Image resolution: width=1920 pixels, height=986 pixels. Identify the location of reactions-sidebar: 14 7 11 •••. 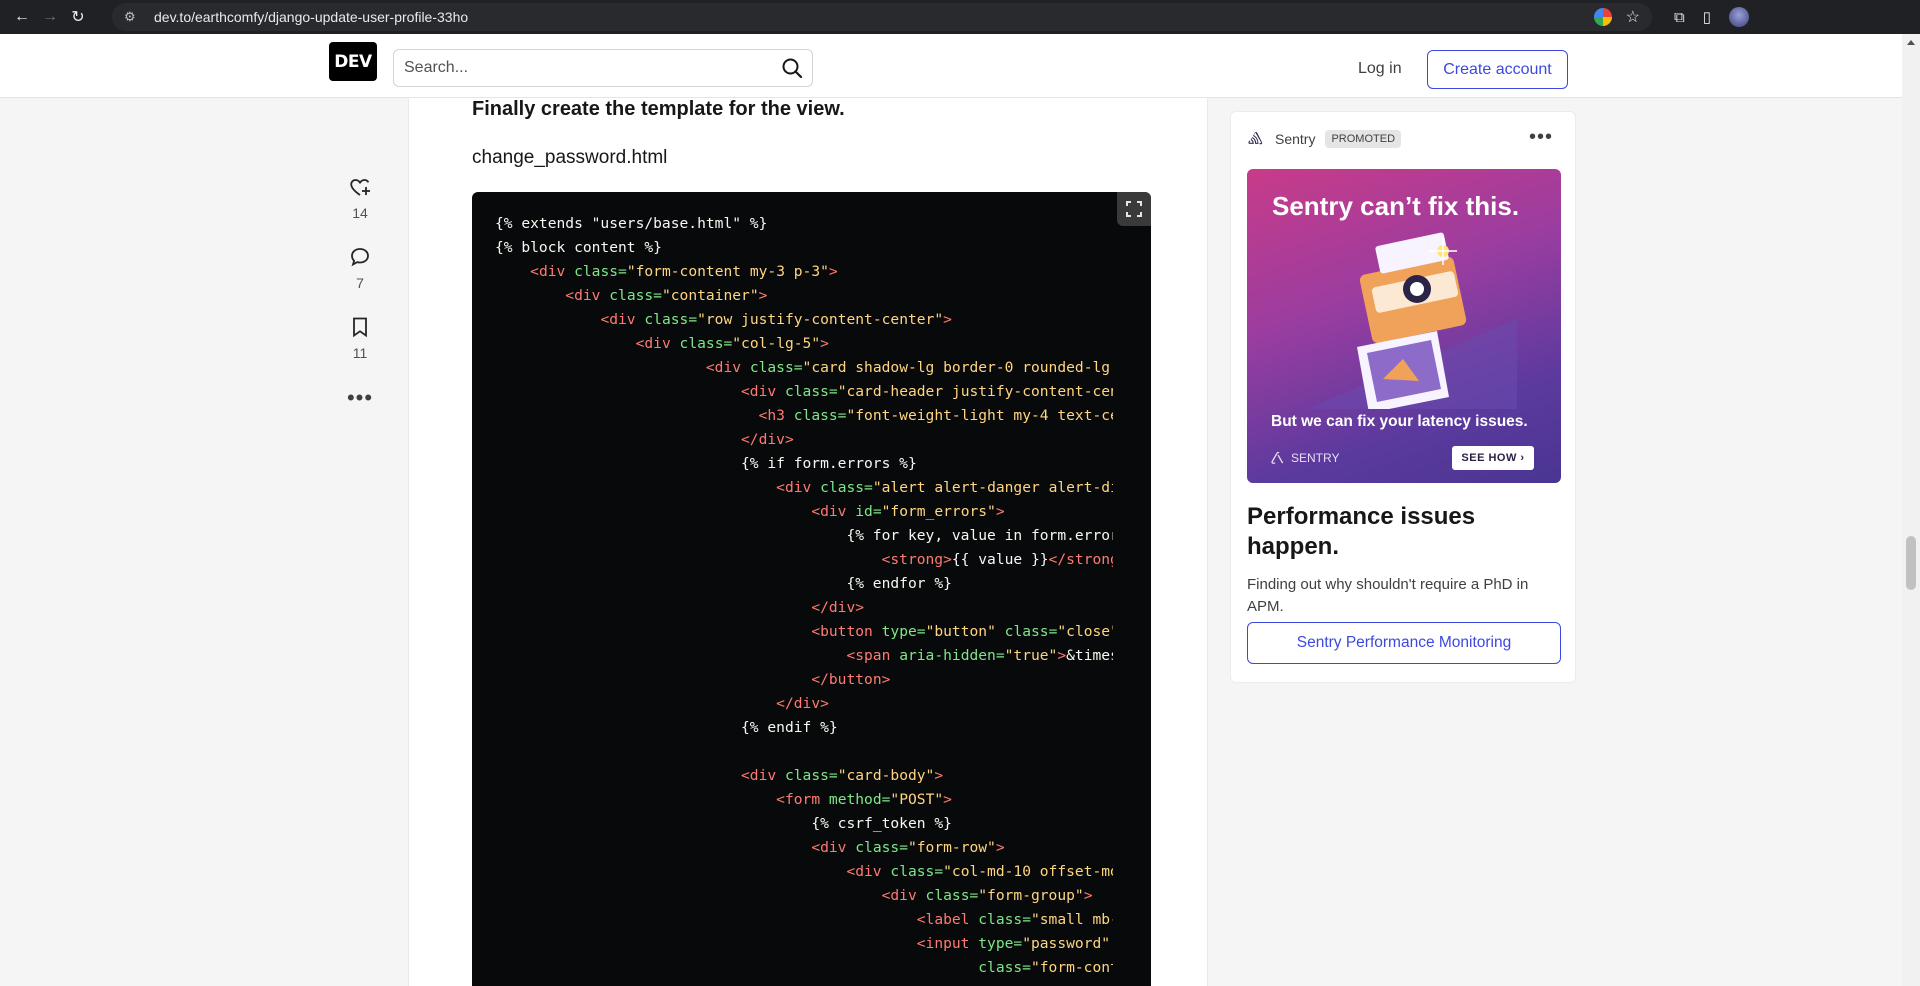
(360, 293).